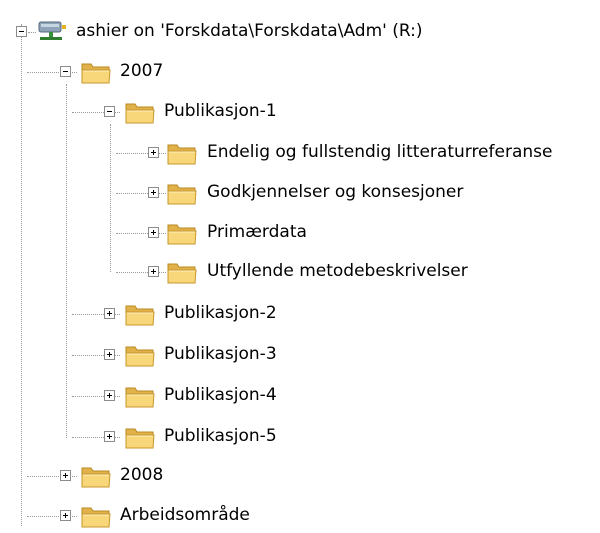 Image resolution: width=600 pixels, height=533 pixels. I want to click on tree-node-label: Godkjennelser og konsesjoner, so click(335, 192).